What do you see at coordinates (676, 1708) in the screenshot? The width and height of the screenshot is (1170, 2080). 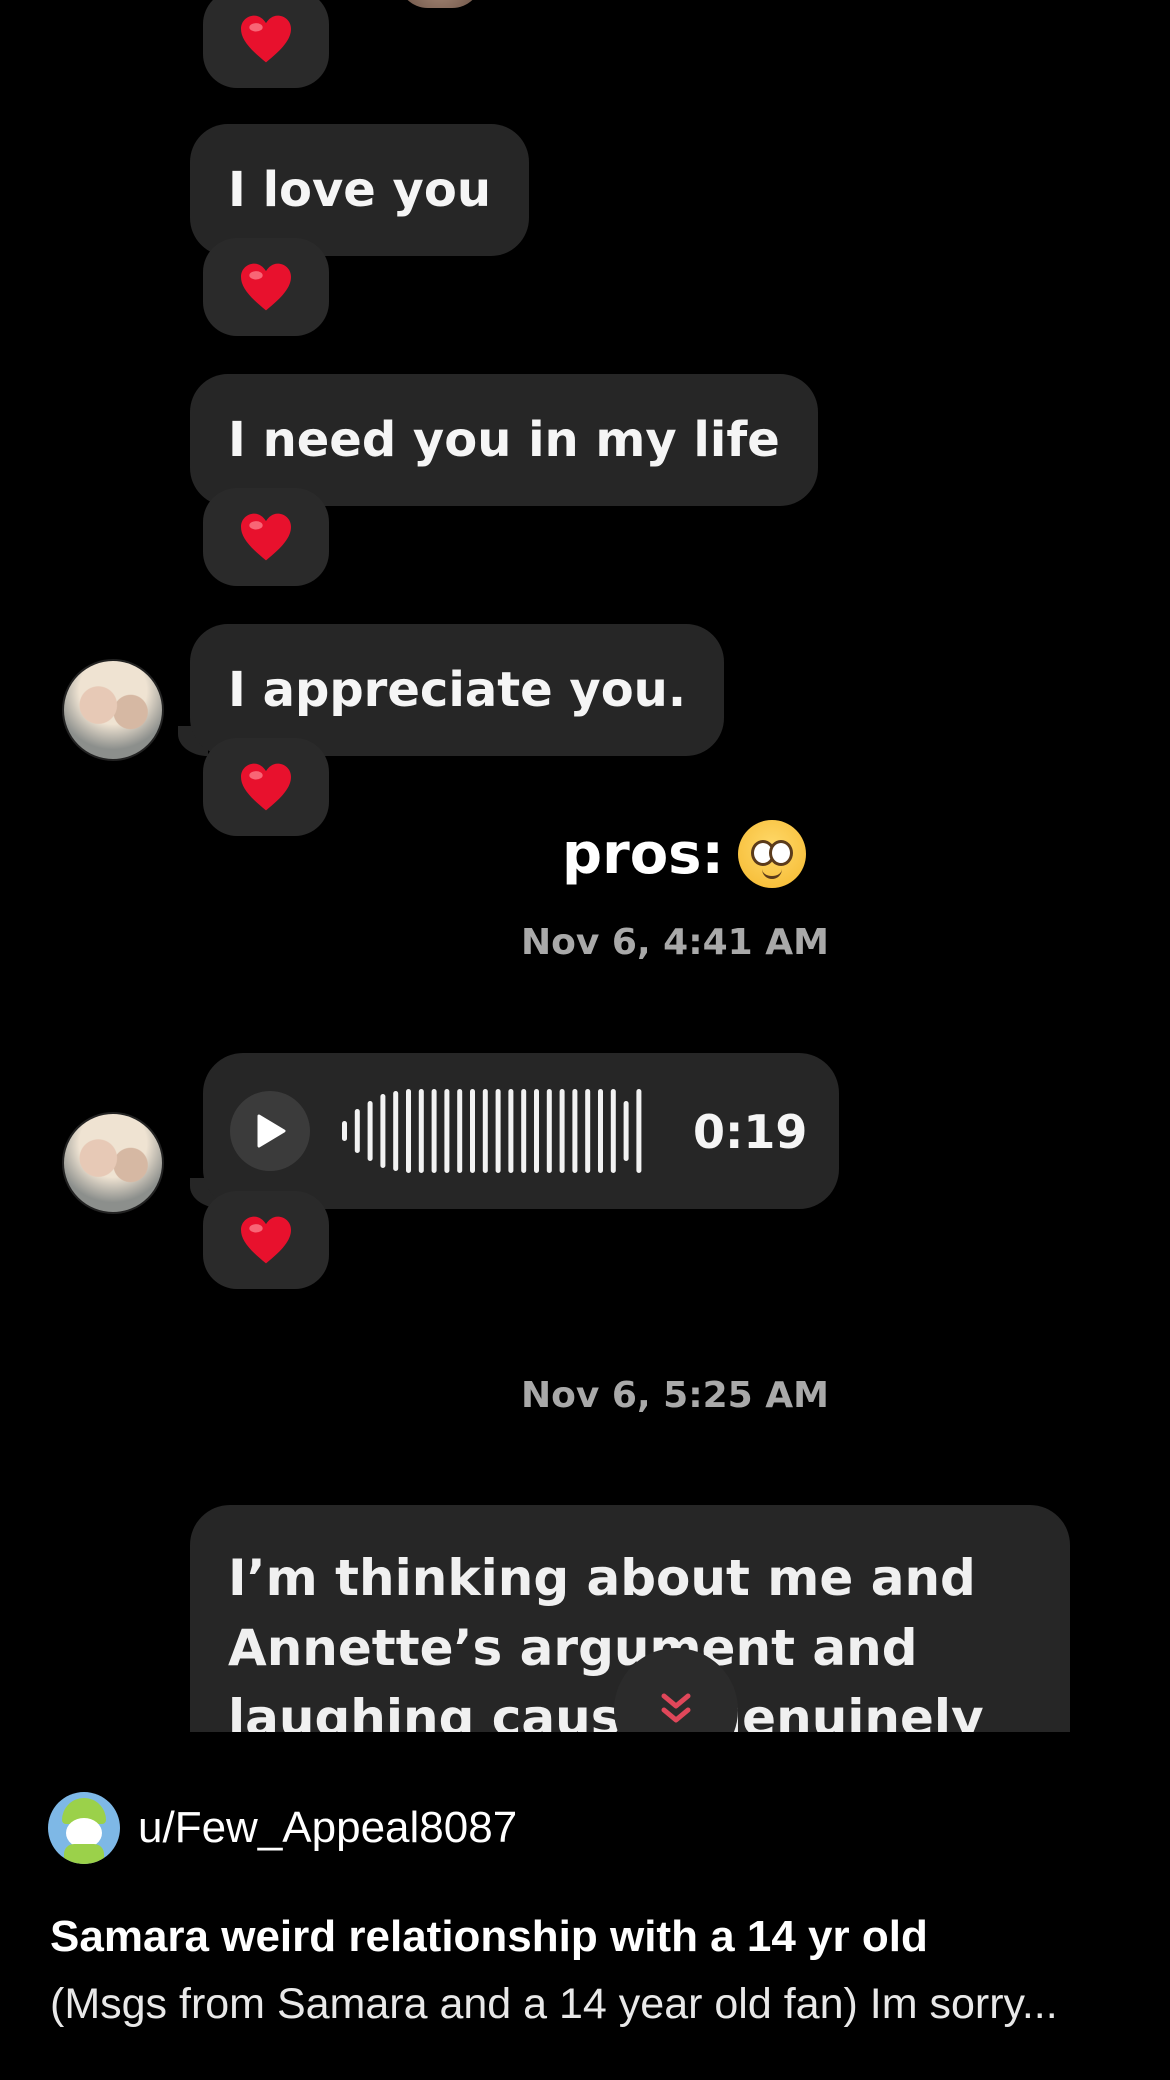 I see `double-chevron-down-icon` at bounding box center [676, 1708].